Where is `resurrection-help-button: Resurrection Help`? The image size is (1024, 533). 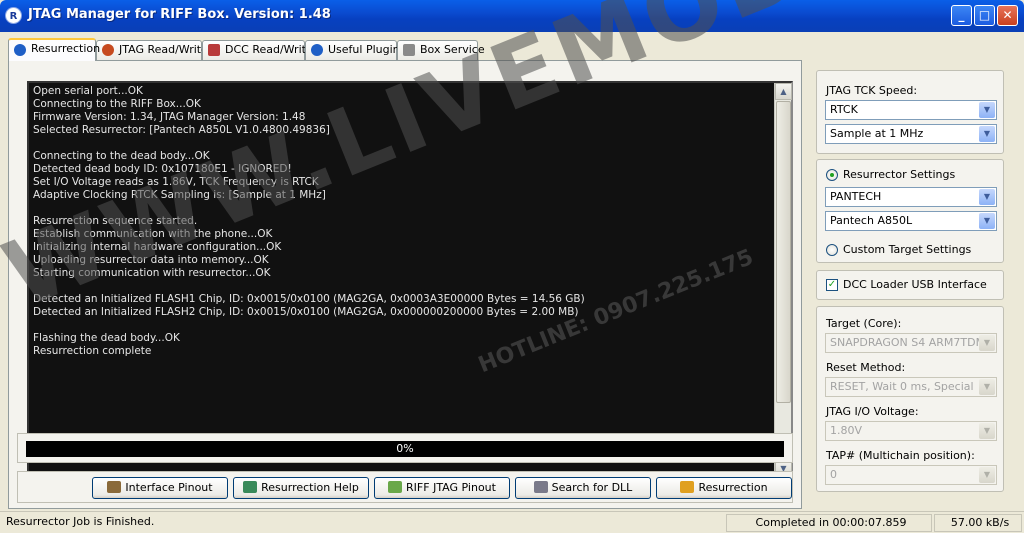
resurrection-help-button: Resurrection Help is located at coordinates (301, 488).